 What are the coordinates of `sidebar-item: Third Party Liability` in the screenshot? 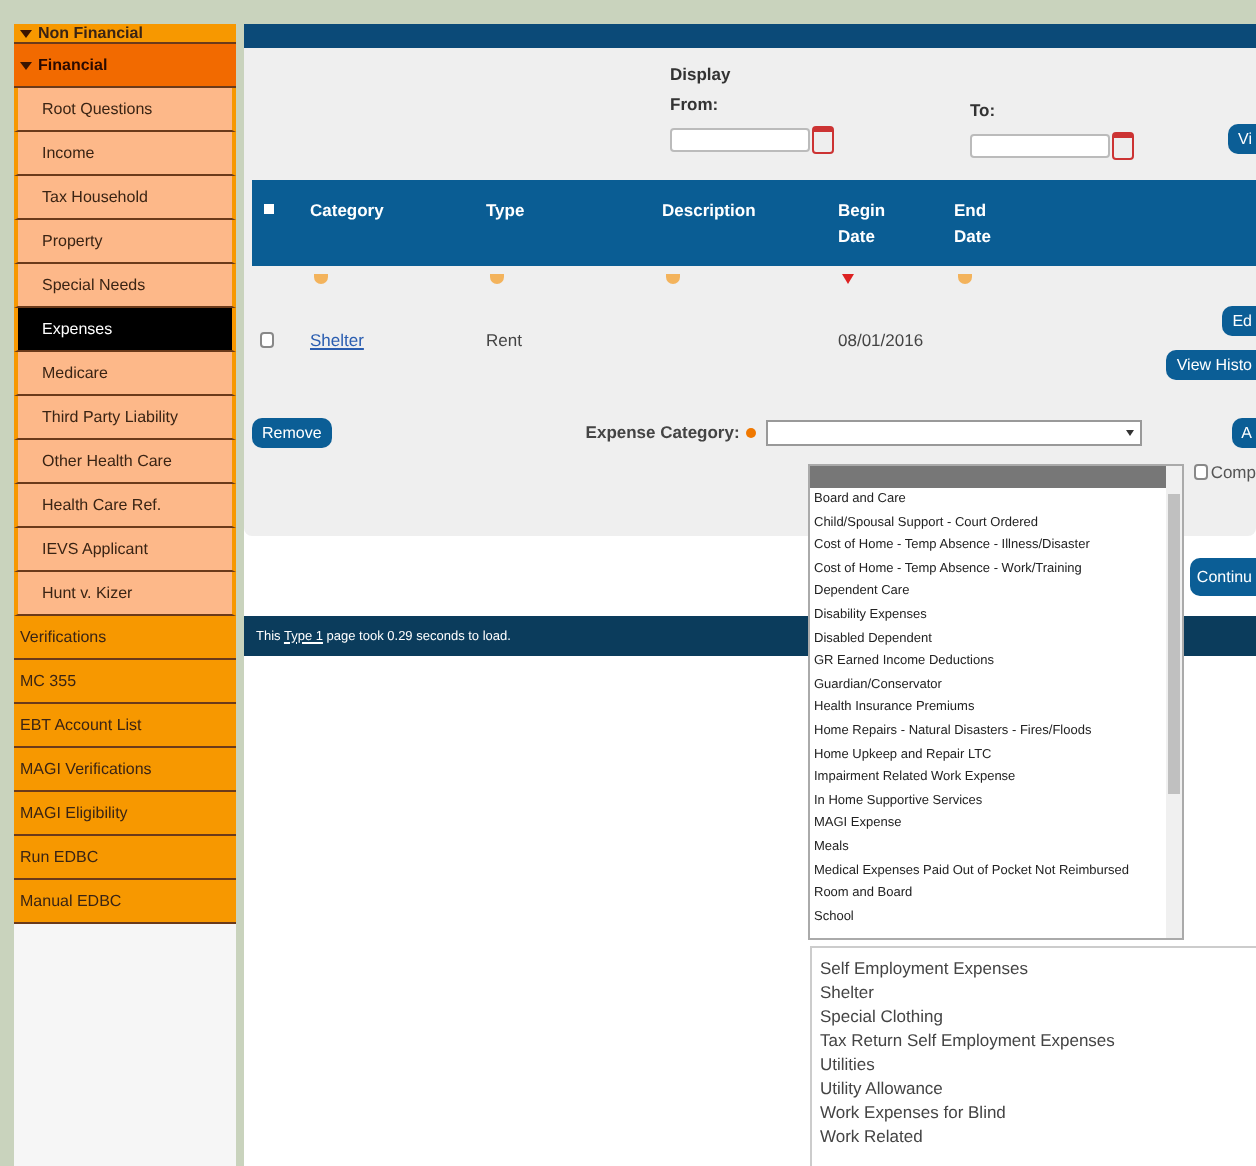 It's located at (125, 418).